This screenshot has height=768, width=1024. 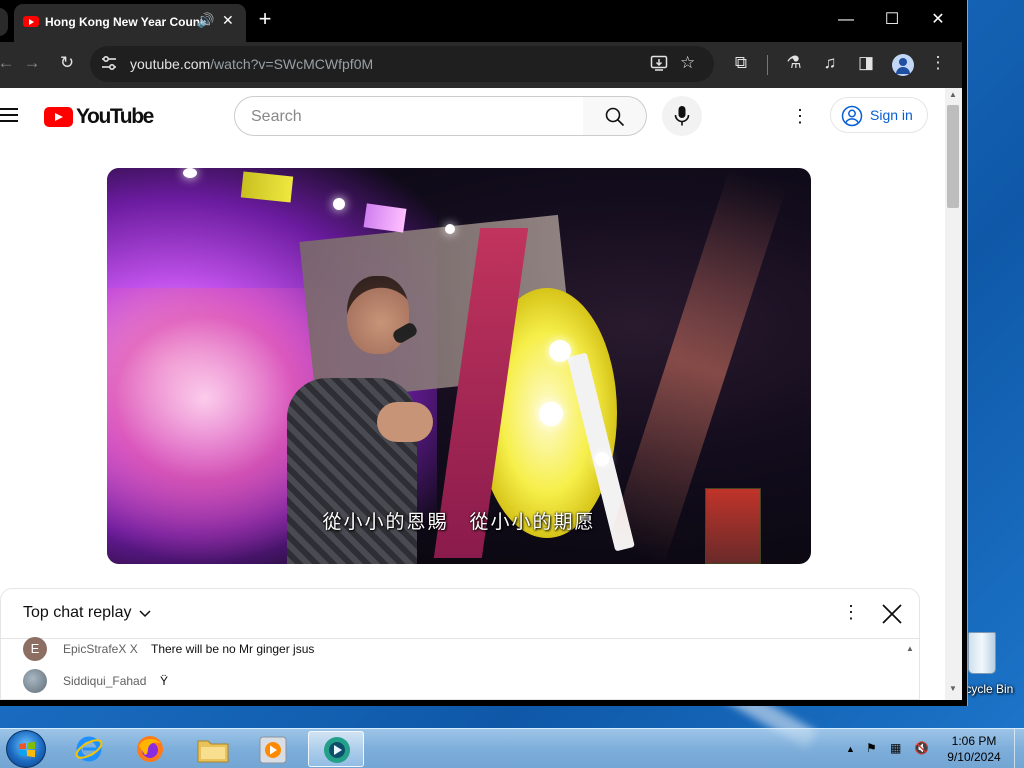 I want to click on url-host: youtube.com, so click(x=170, y=64).